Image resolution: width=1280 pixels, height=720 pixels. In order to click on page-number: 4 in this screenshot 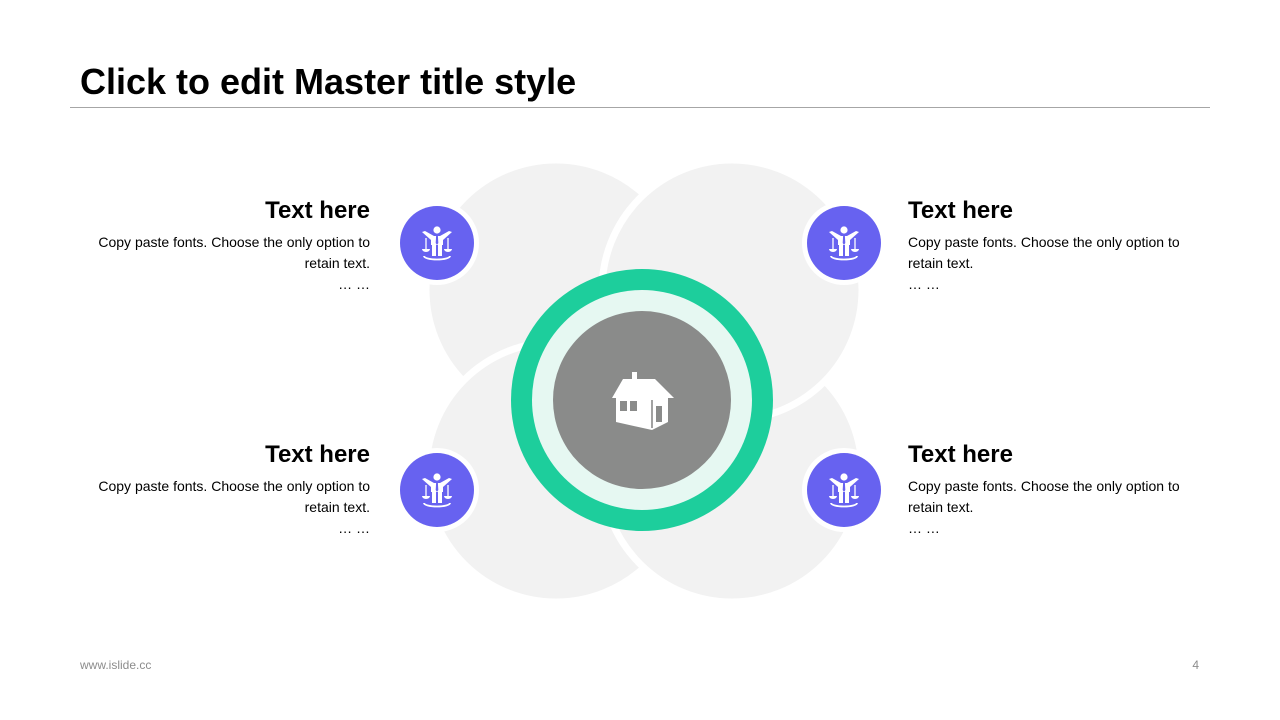, I will do `click(1195, 665)`.